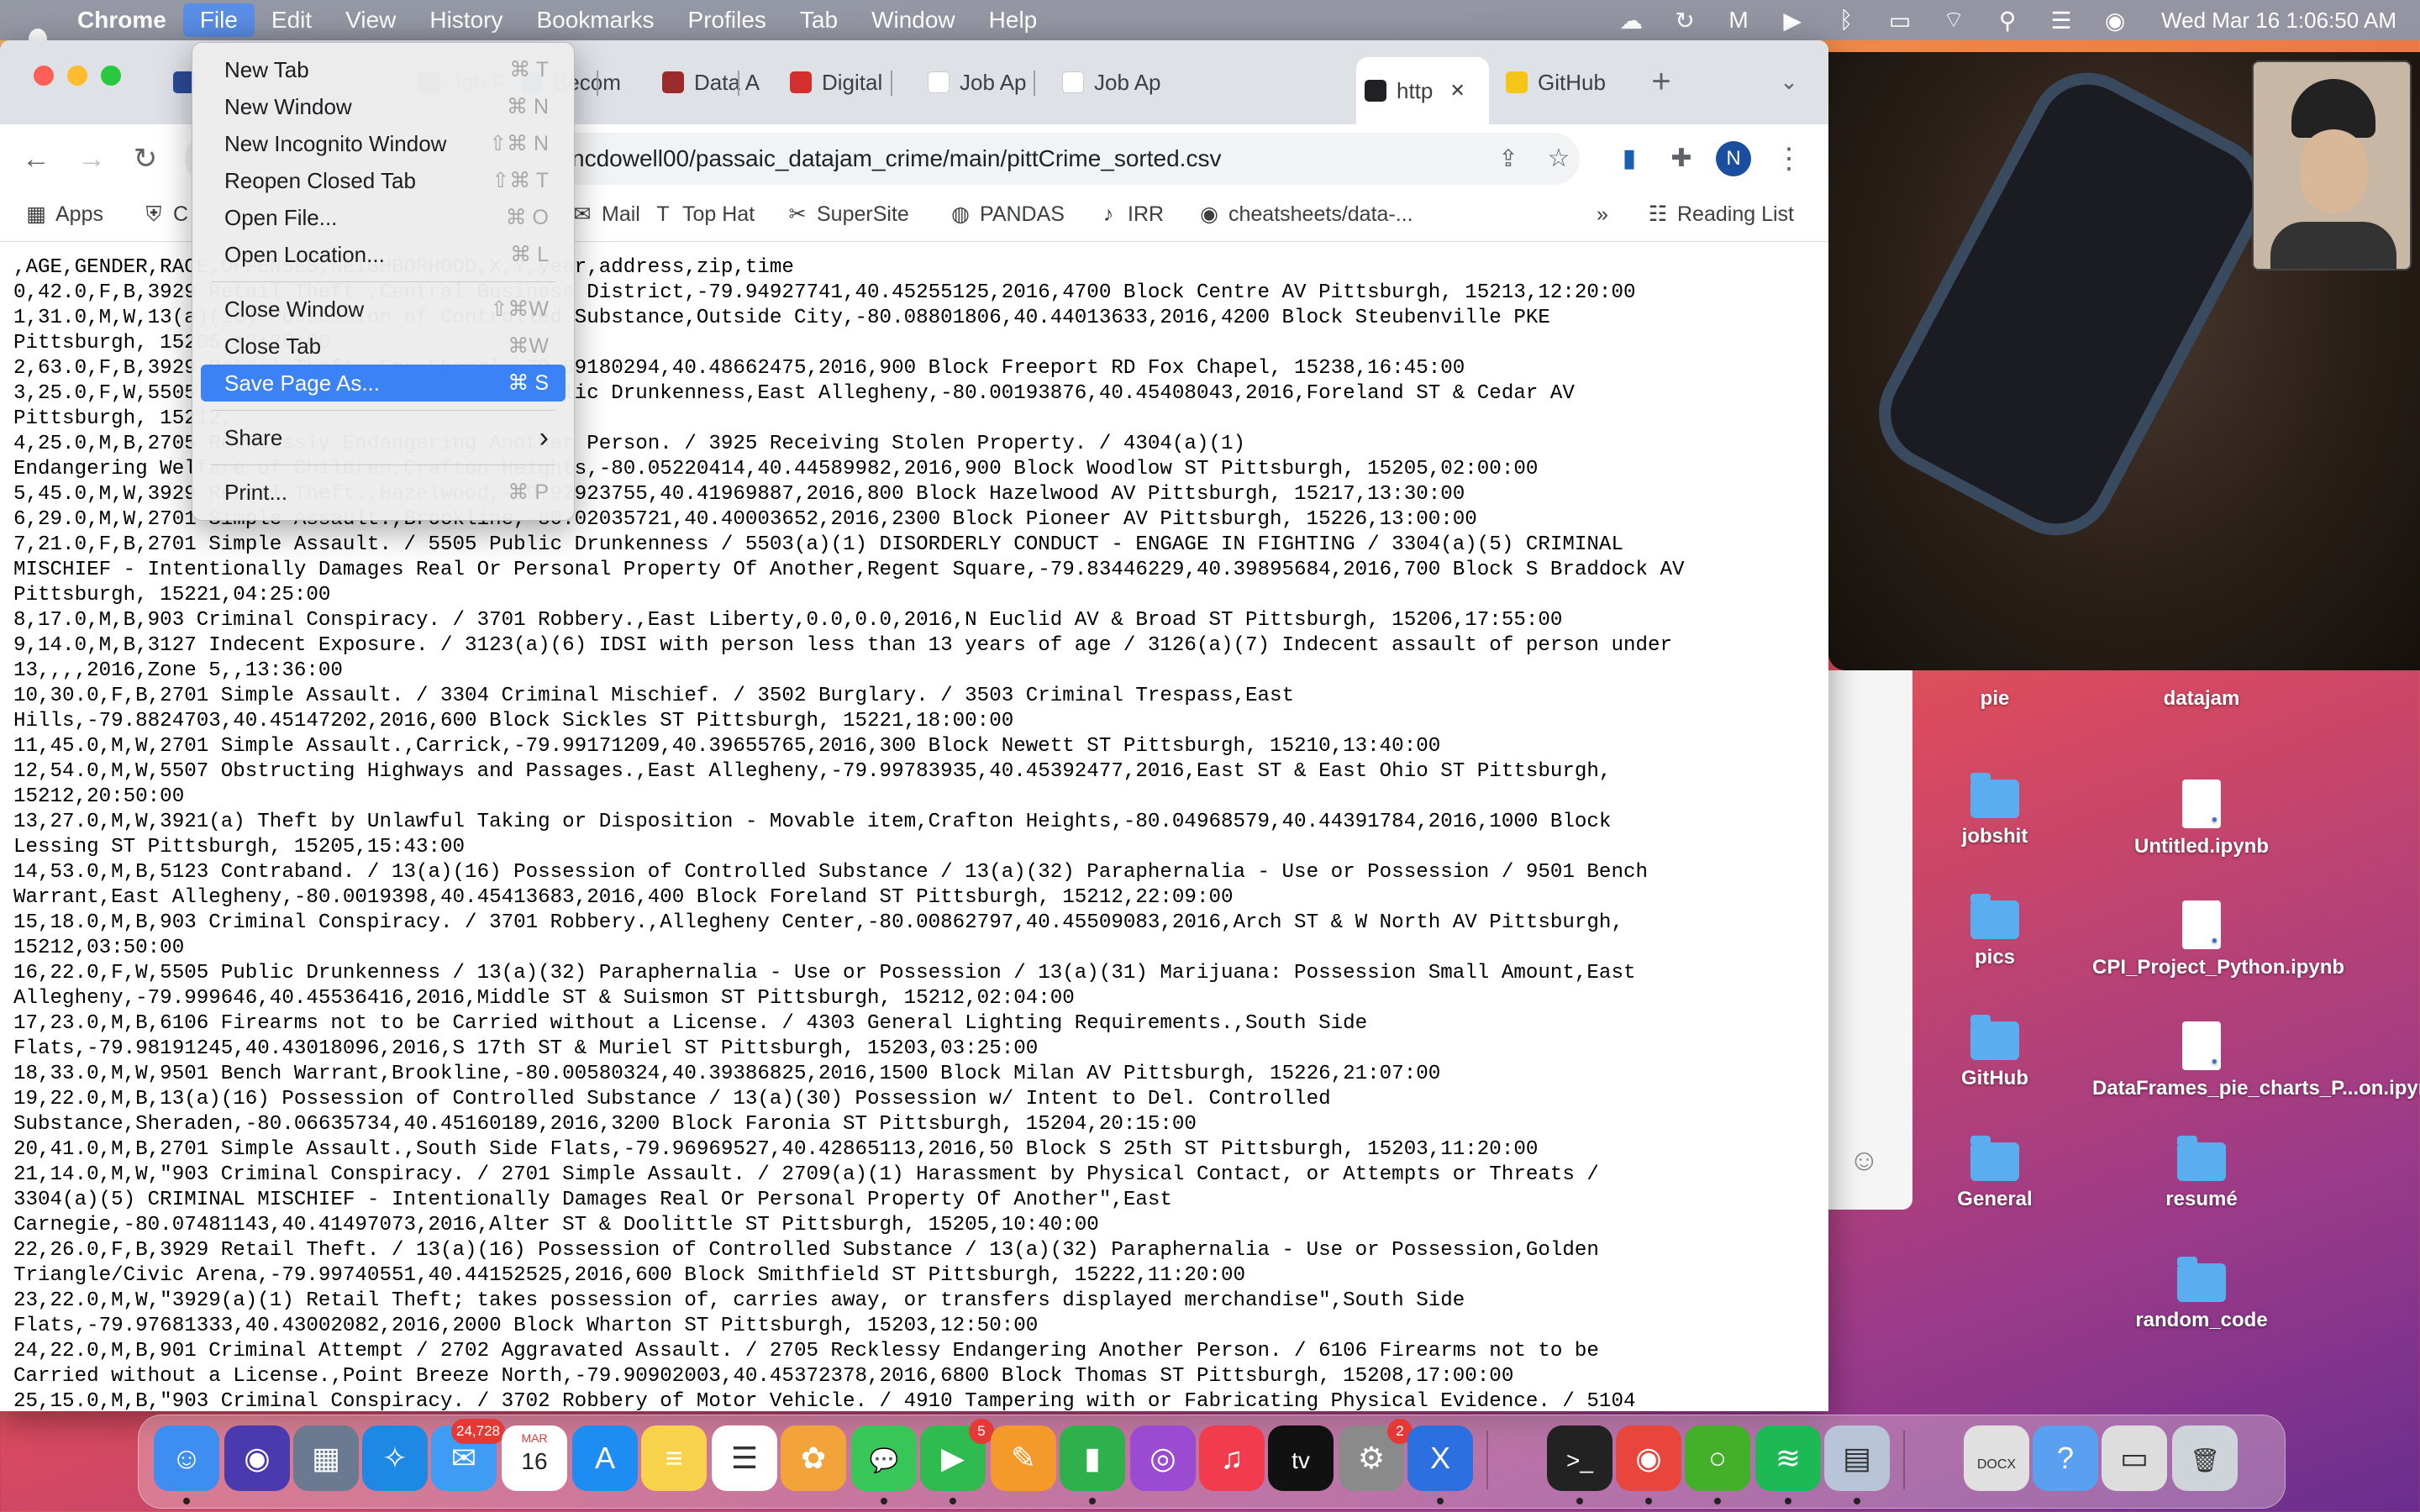 This screenshot has height=1512, width=2420. Describe the element at coordinates (1112, 82) in the screenshot. I see `tab-5: Job Ap` at that location.